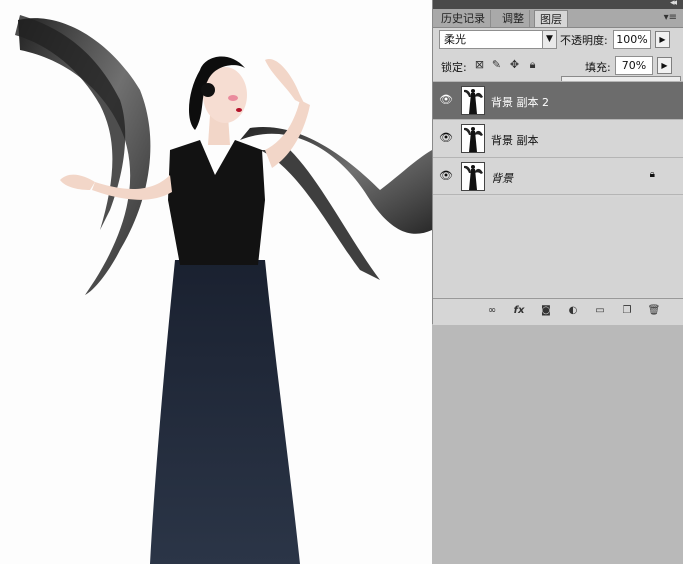 This screenshot has width=683, height=564. Describe the element at coordinates (598, 67) in the screenshot. I see `fill-label: 填充:` at that location.